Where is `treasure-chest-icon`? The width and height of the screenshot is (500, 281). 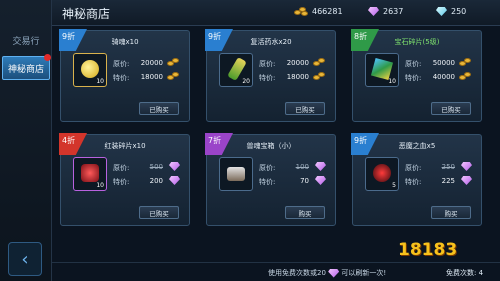
treasure-chest-icon is located at coordinates (236, 174).